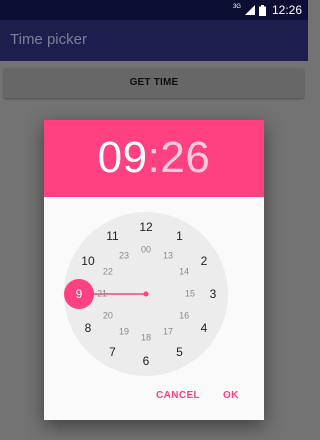  Describe the element at coordinates (184, 272) in the screenshot. I see `clock-inner-hour-14: 14` at that location.